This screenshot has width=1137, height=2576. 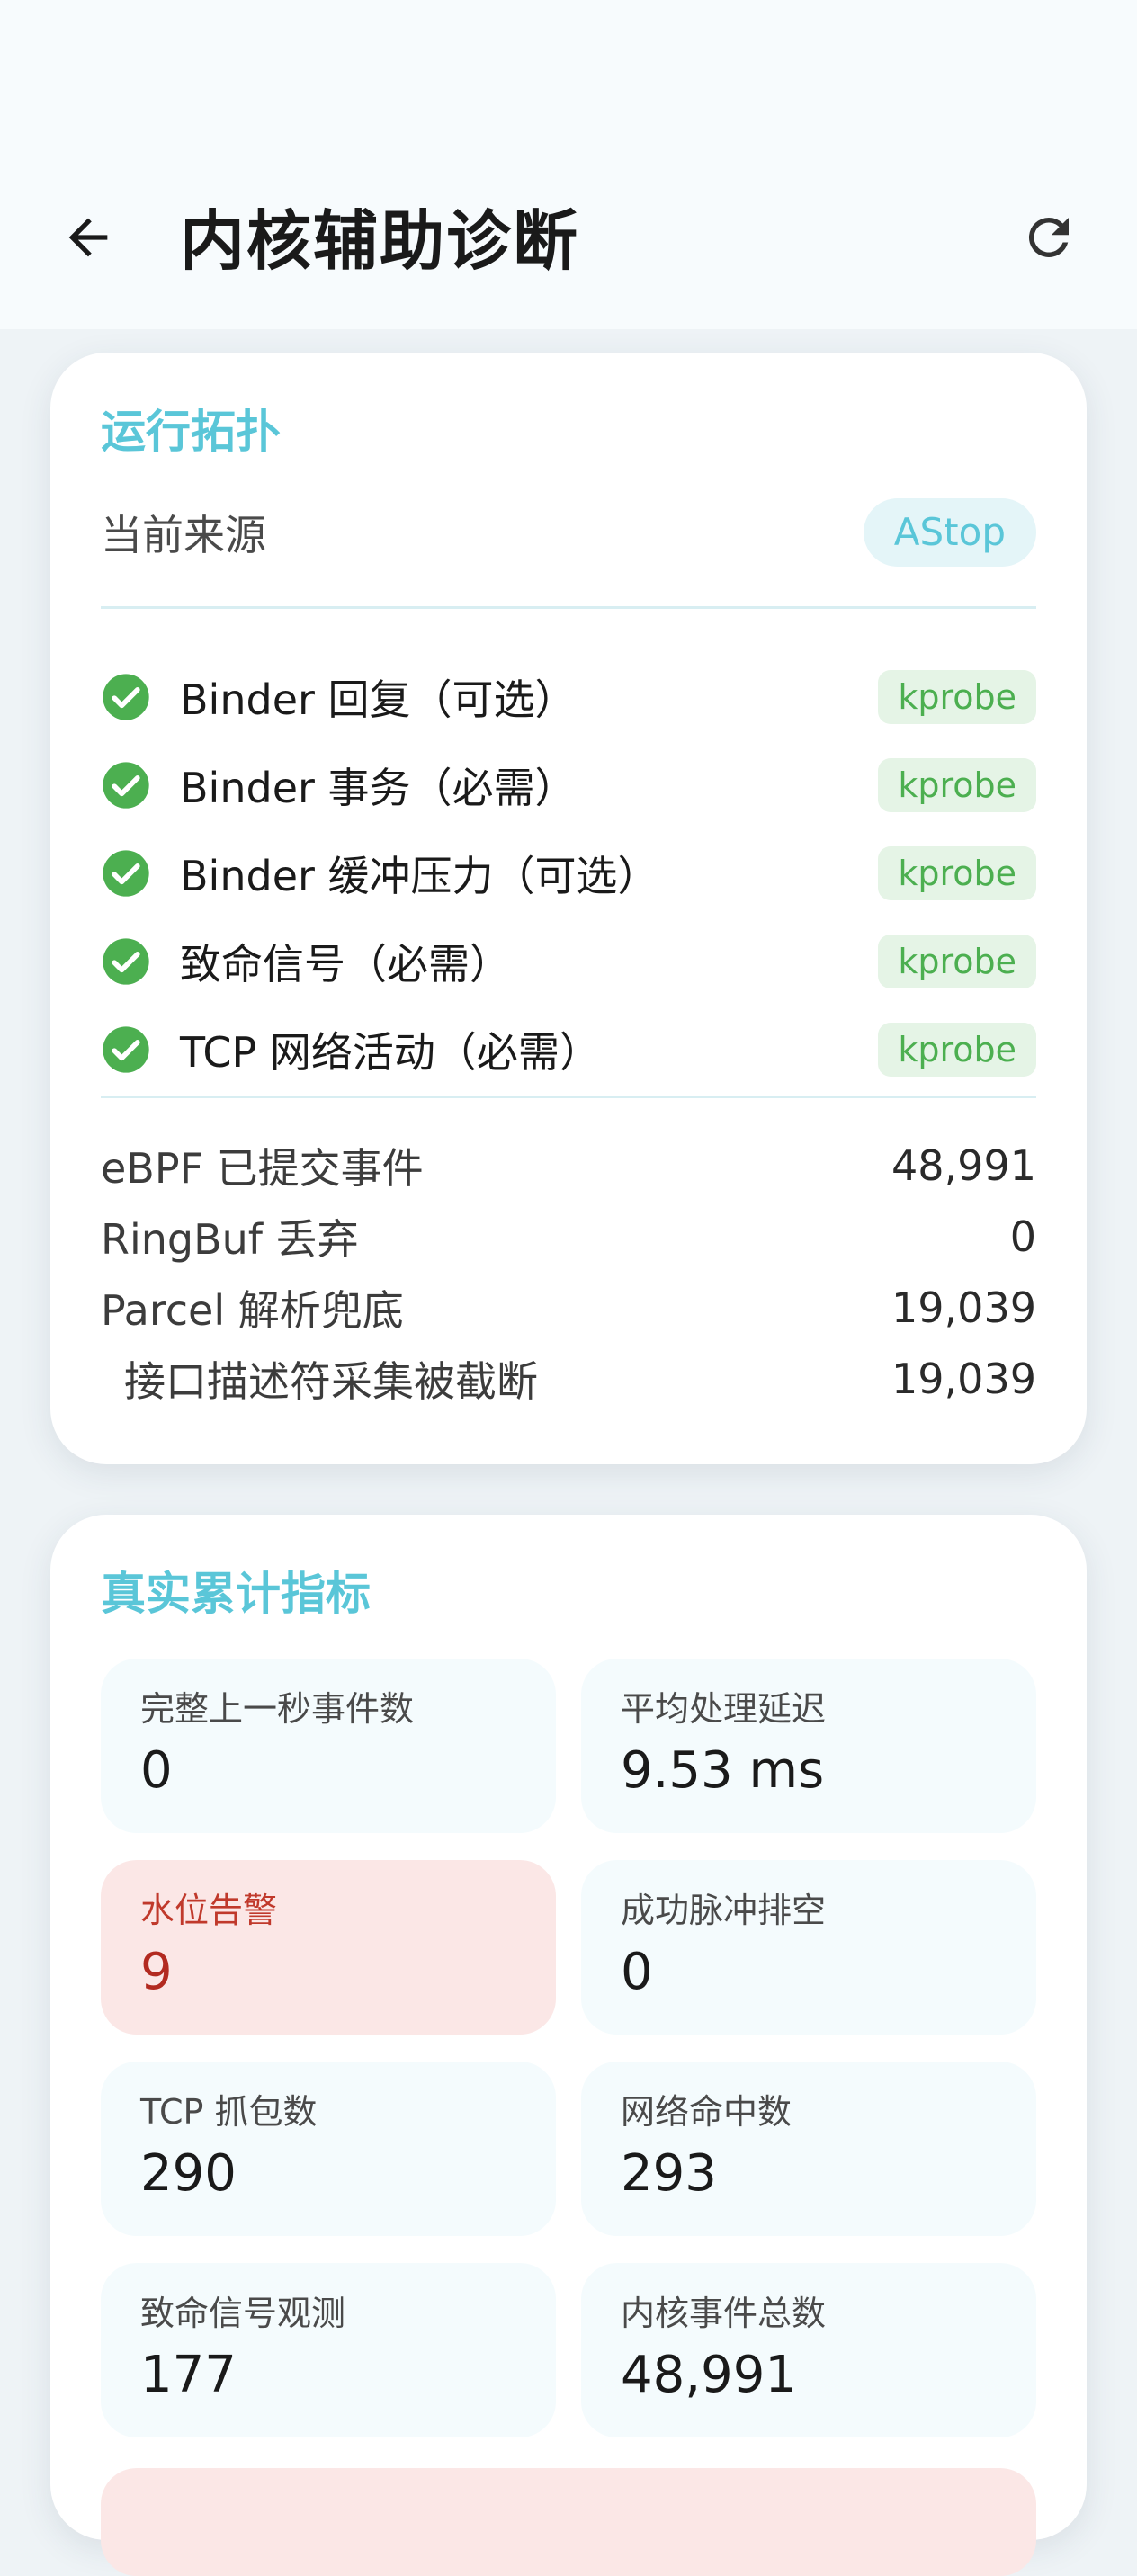 I want to click on stat-label: 接口描述符采集被截断, so click(x=331, y=1381).